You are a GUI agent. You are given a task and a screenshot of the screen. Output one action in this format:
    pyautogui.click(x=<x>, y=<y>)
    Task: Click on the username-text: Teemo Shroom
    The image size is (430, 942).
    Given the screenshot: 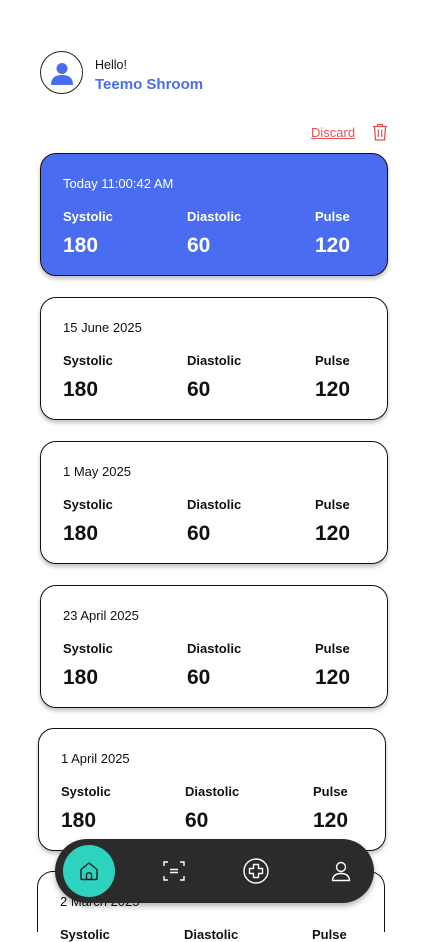 What is the action you would take?
    pyautogui.click(x=149, y=84)
    